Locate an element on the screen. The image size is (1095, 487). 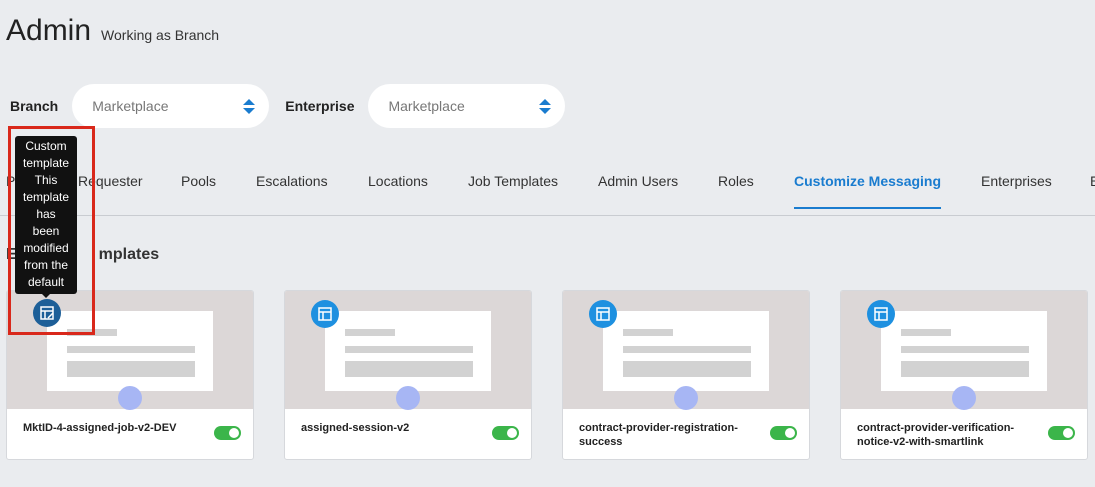
template-card: assigned-session-v2 is located at coordinates (408, 375).